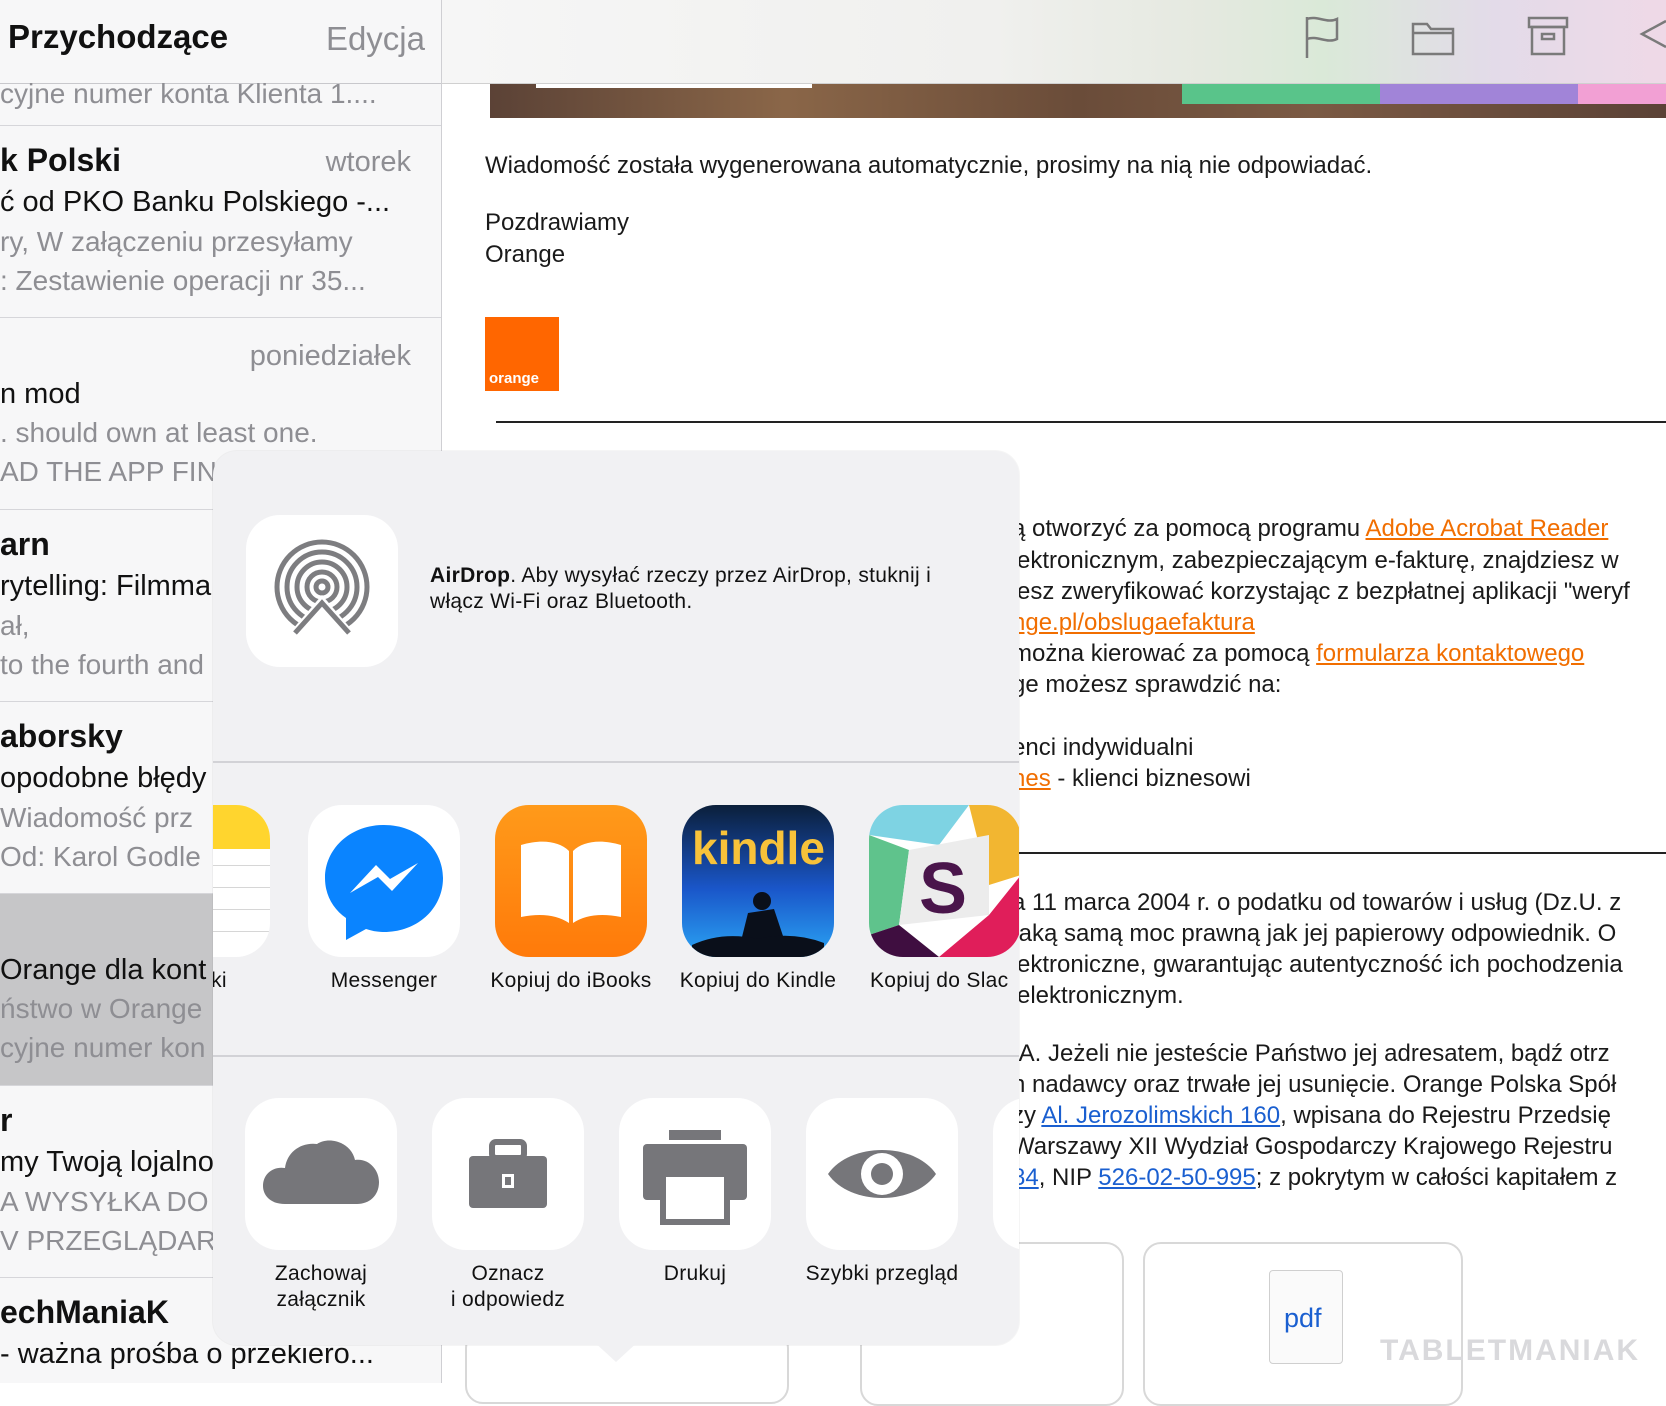 The image size is (1666, 1406). Describe the element at coordinates (758, 980) in the screenshot. I see `kindle-app-label: Kopiuj do Kindle` at that location.